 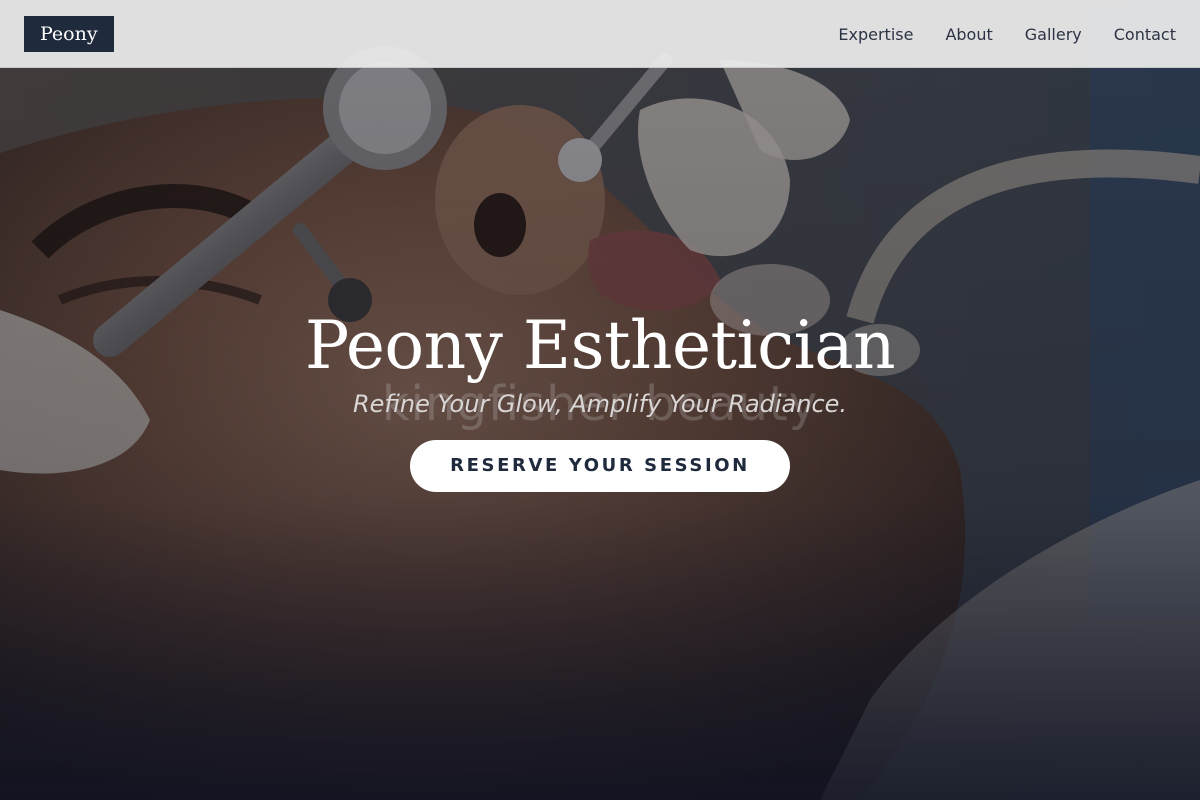 What do you see at coordinates (1053, 34) in the screenshot?
I see `nav-link-gallery: Gallery` at bounding box center [1053, 34].